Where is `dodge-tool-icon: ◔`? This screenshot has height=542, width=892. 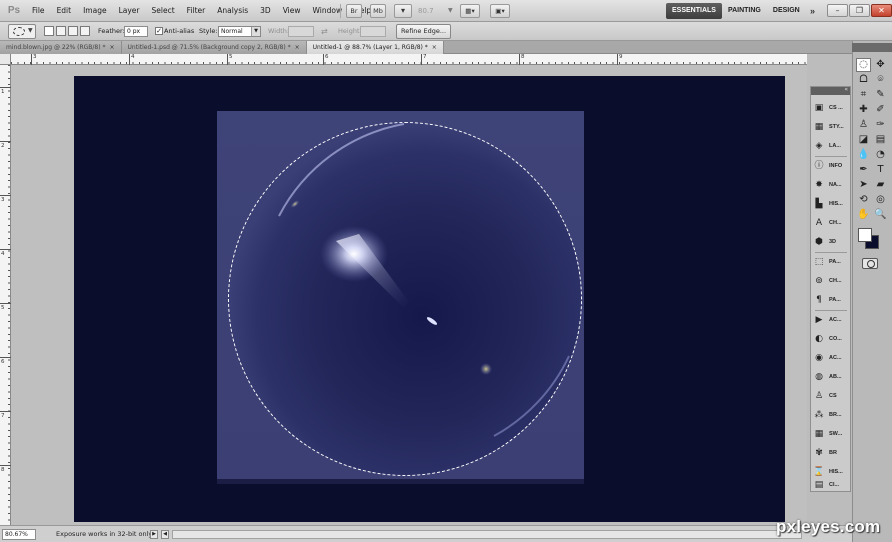 dodge-tool-icon: ◔ is located at coordinates (880, 155).